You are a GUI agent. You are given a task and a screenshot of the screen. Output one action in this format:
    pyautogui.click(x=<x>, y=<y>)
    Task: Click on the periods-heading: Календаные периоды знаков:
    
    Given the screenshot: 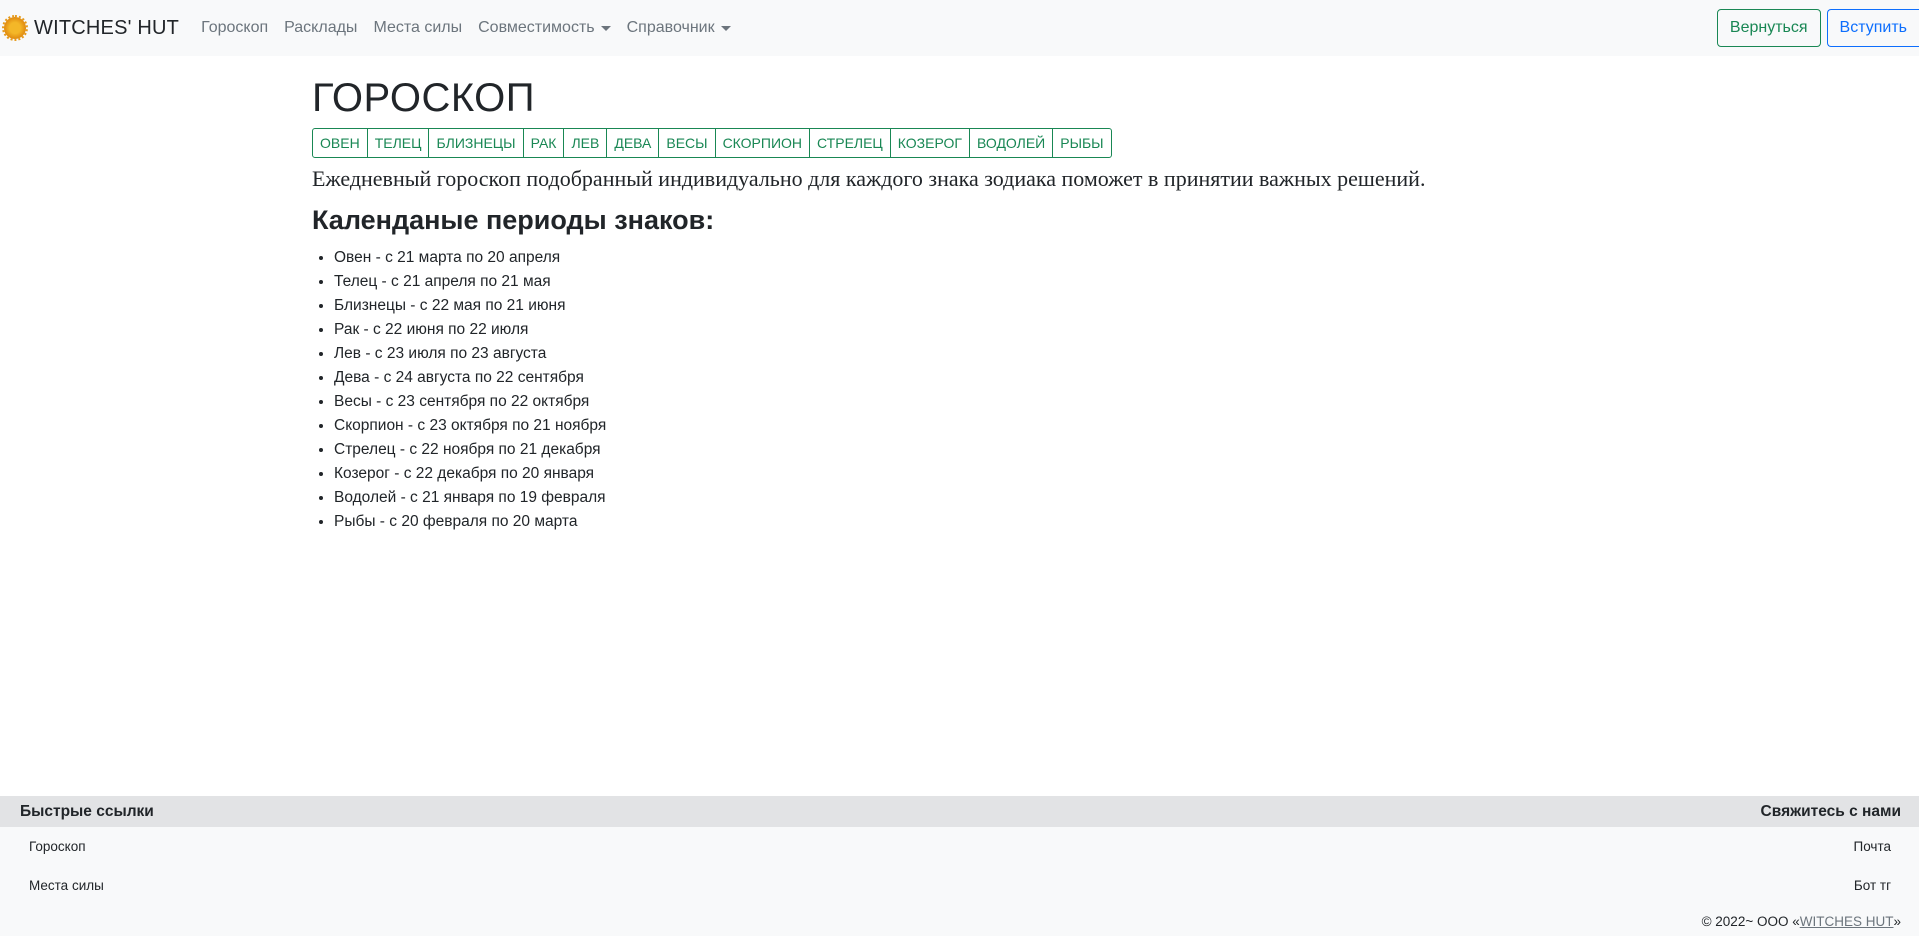 What is the action you would take?
    pyautogui.click(x=513, y=220)
    